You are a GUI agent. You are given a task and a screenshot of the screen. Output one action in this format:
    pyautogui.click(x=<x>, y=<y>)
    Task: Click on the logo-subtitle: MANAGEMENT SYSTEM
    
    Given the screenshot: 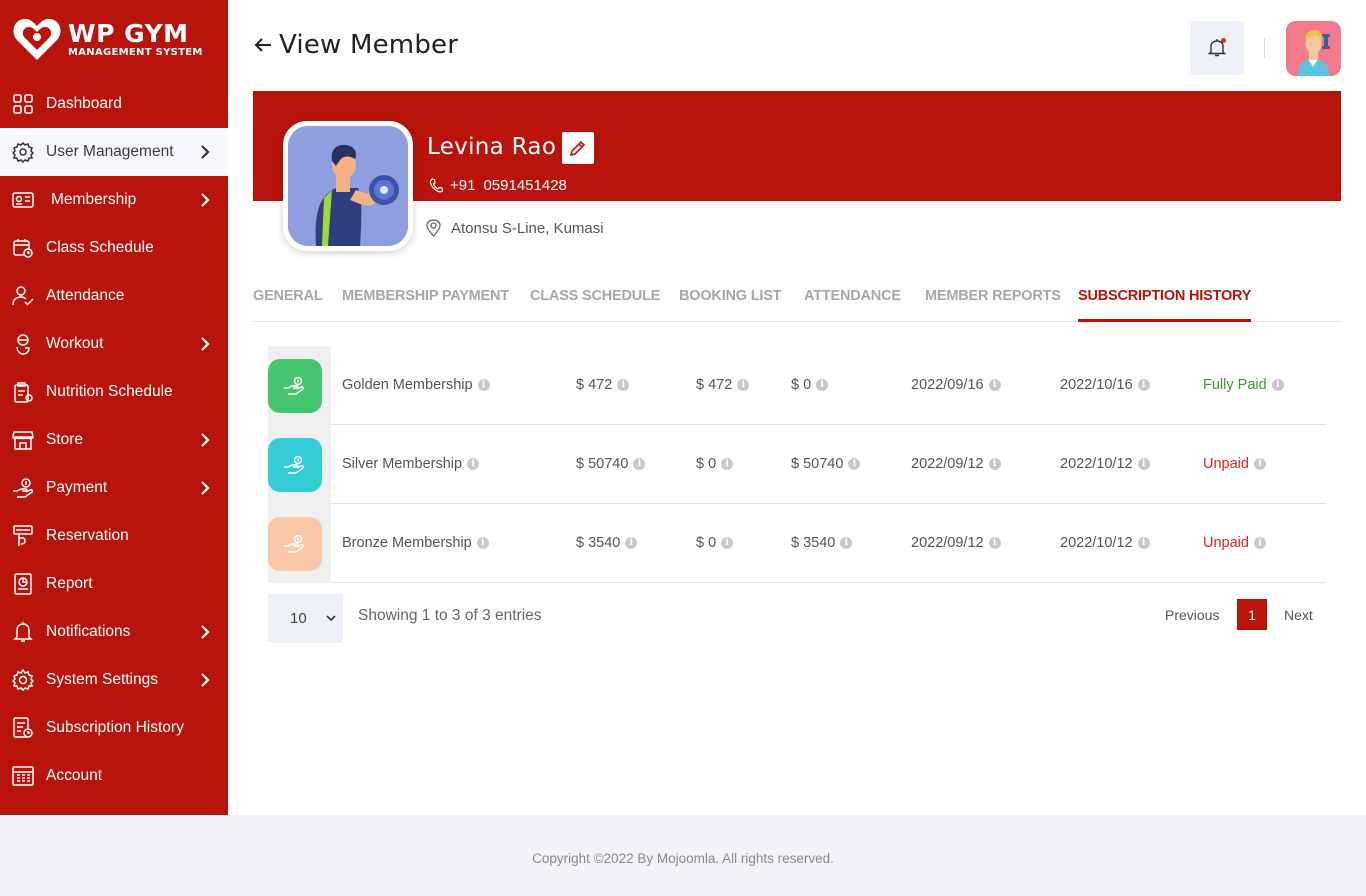 What is the action you would take?
    pyautogui.click(x=135, y=52)
    